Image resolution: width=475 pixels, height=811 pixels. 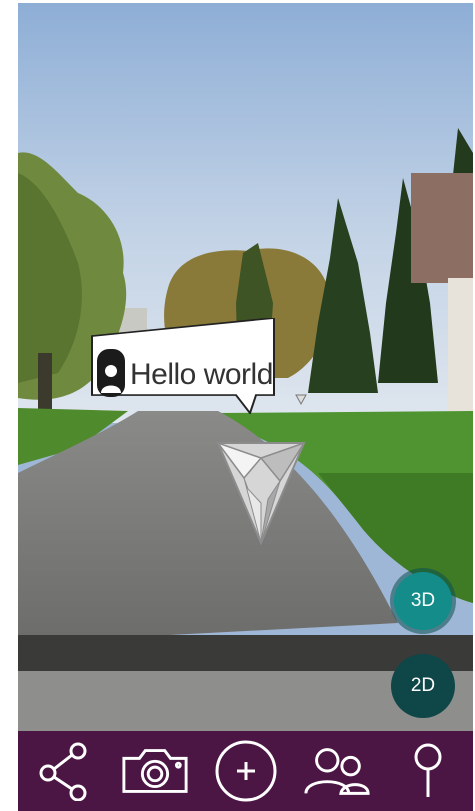 I want to click on marker-label-bubble: Hello world, so click(x=182, y=366).